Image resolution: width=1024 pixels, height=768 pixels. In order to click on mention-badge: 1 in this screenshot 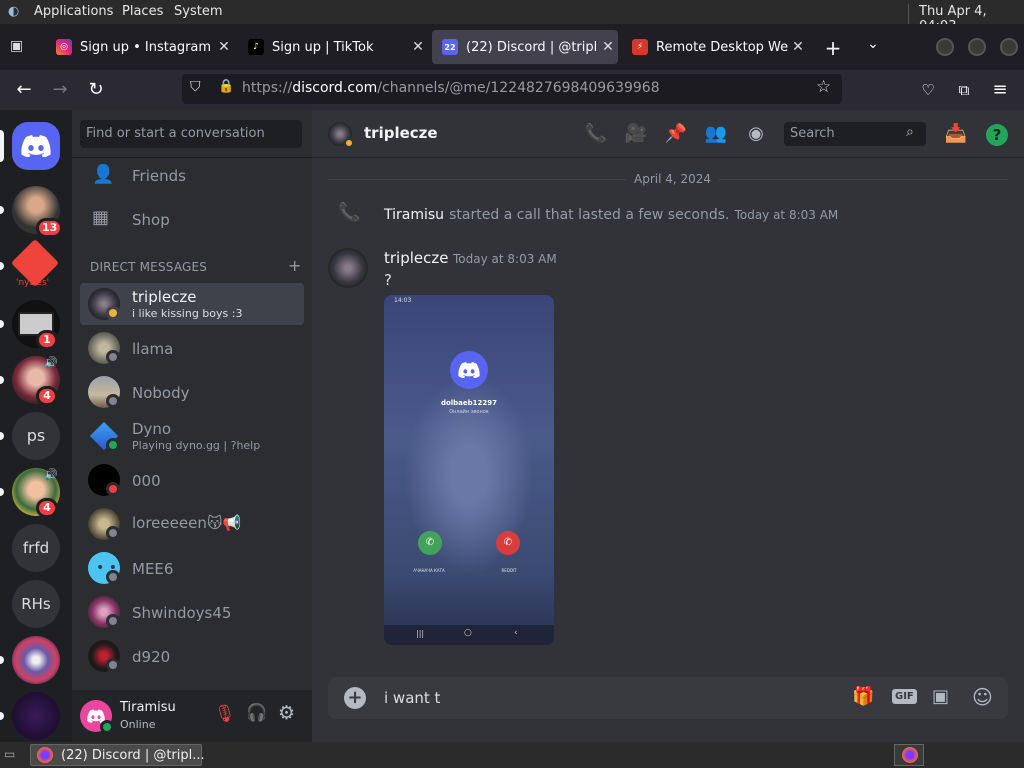, I will do `click(47, 340)`.